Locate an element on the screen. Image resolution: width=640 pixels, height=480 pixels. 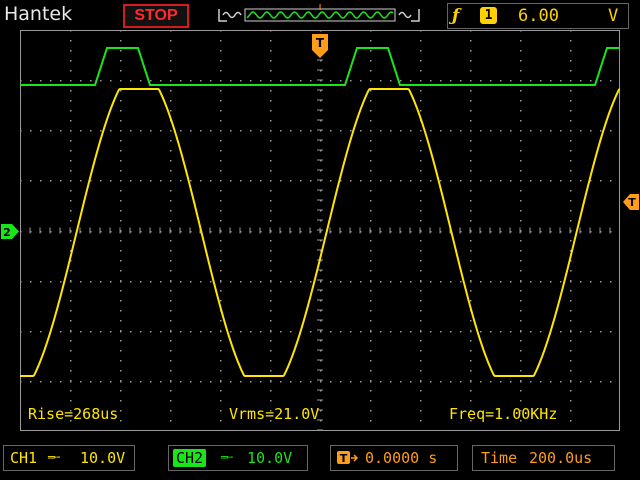
trigger-level-value: 6.00 is located at coordinates (538, 16).